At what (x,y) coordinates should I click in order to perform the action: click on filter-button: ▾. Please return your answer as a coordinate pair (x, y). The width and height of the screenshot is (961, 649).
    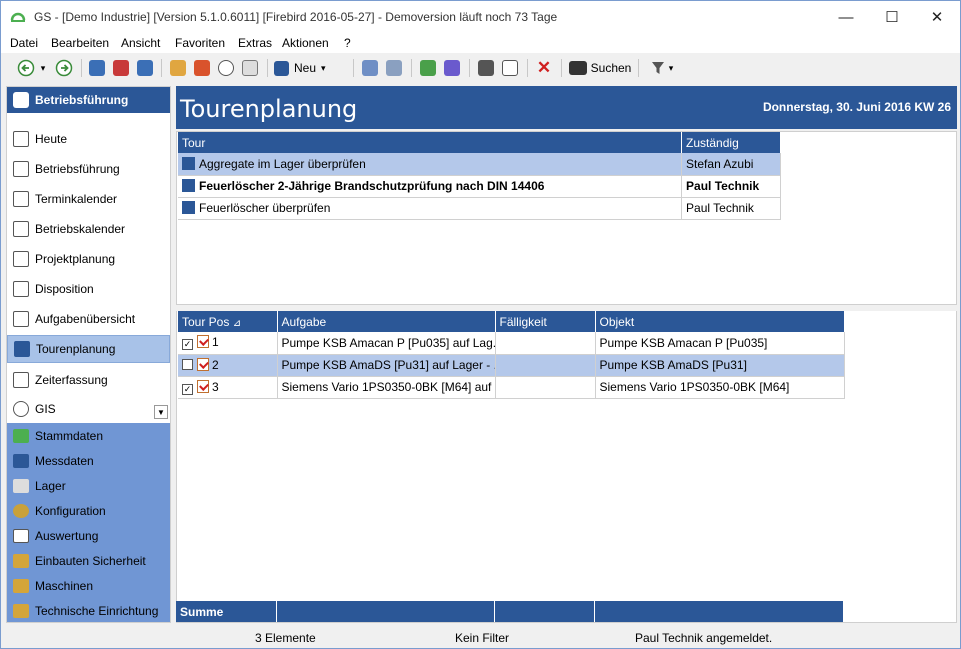
    Looking at the image, I should click on (662, 68).